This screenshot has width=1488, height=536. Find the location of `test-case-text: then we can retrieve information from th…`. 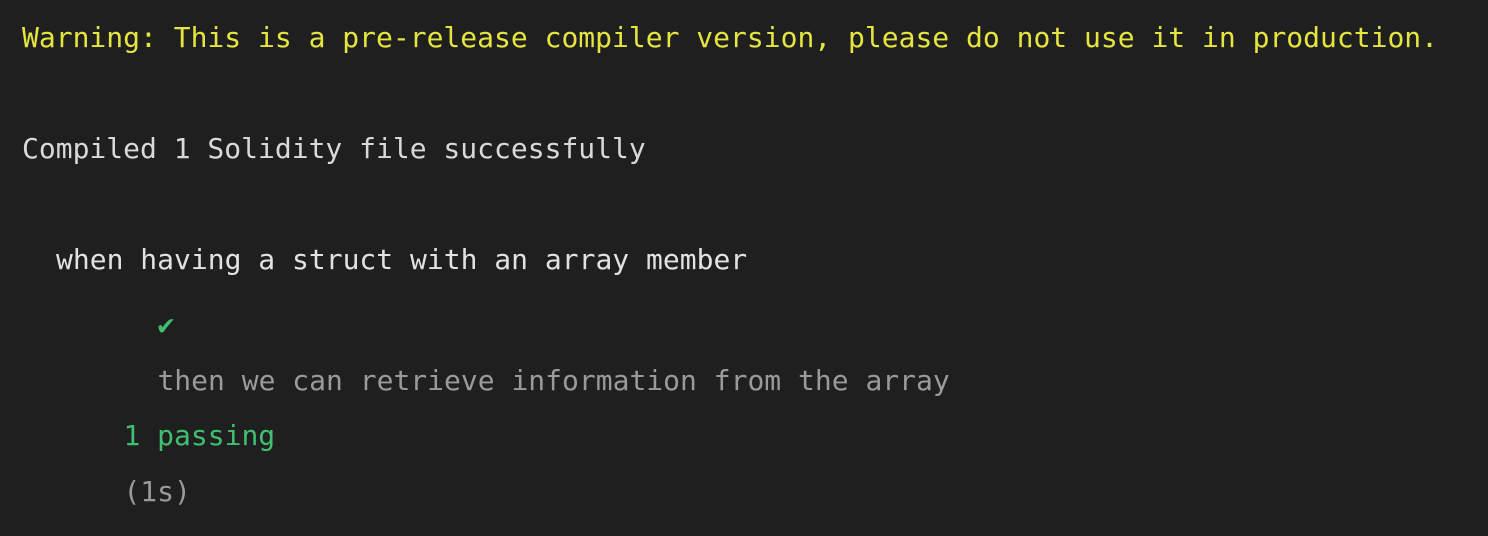

test-case-text: then we can retrieve information from th… is located at coordinates (553, 380).